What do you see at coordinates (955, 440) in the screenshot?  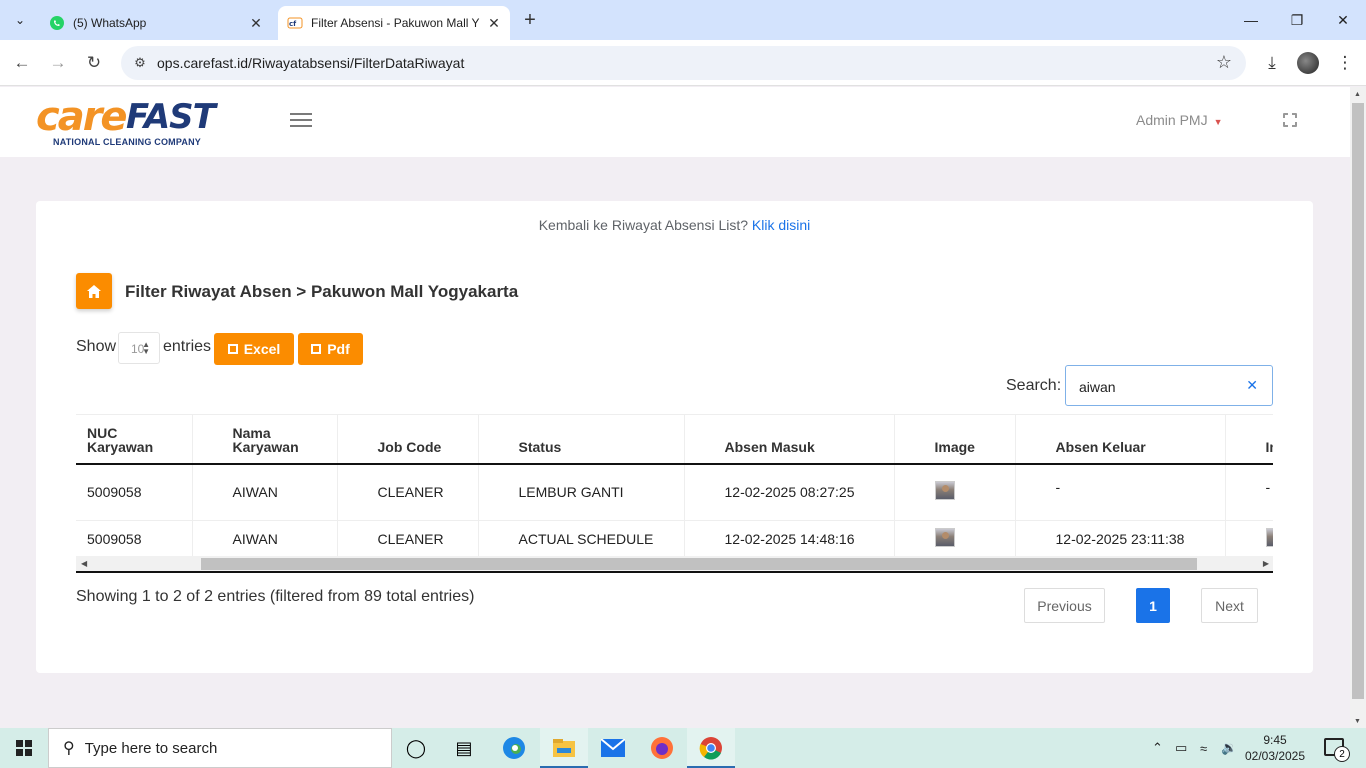 I see `col-image: Image` at bounding box center [955, 440].